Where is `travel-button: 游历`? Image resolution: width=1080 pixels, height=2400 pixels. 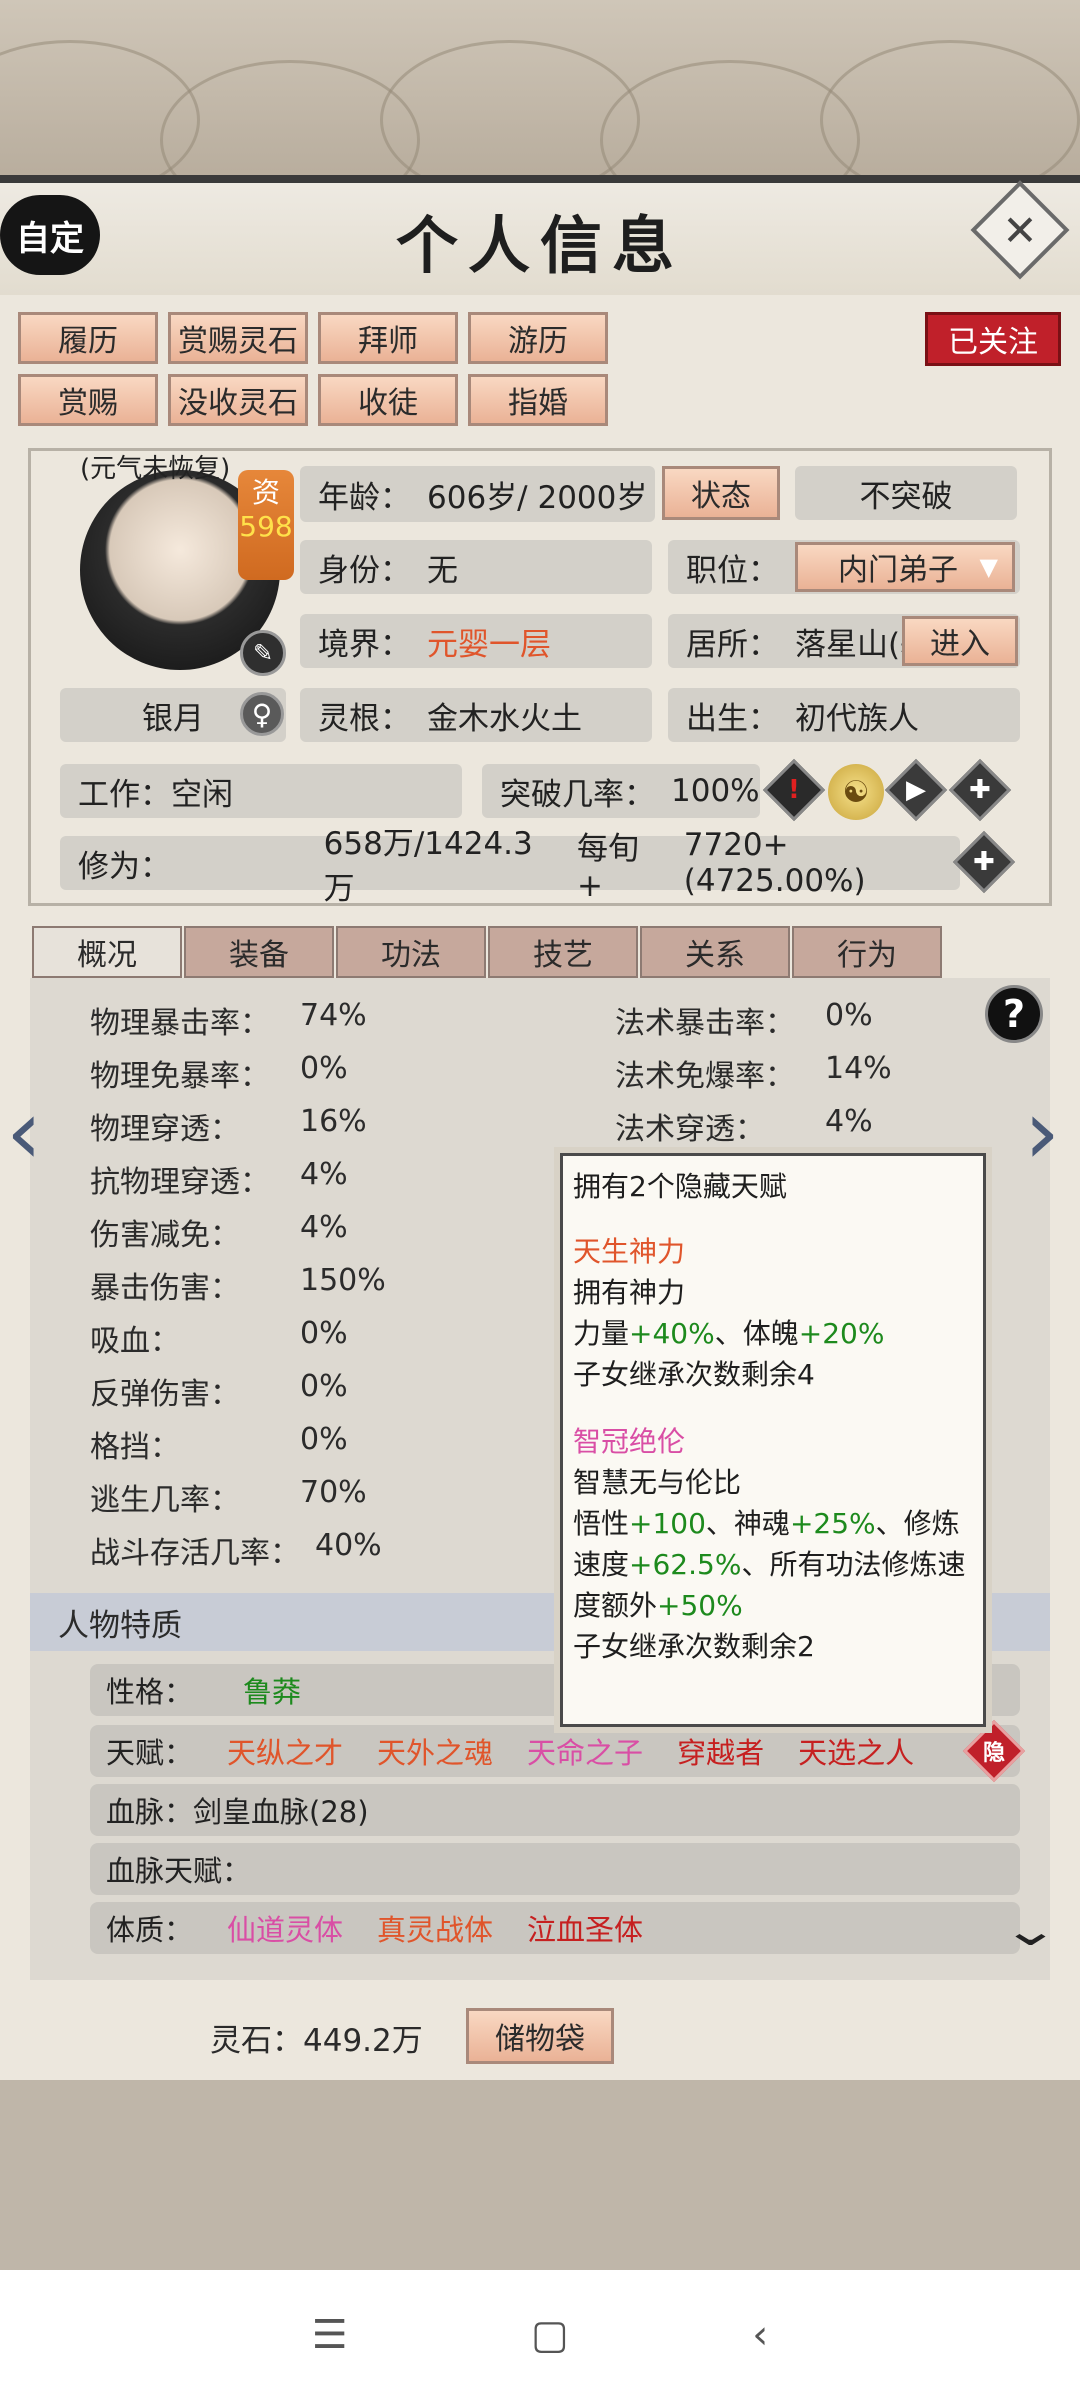
travel-button: 游历 is located at coordinates (538, 338).